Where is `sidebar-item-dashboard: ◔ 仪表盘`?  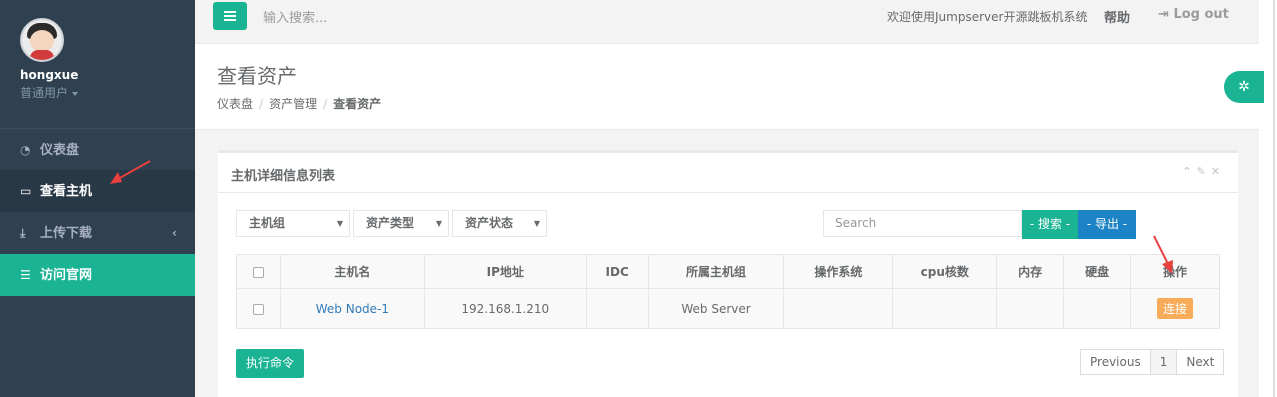 sidebar-item-dashboard: ◔ 仪表盘 is located at coordinates (97, 149).